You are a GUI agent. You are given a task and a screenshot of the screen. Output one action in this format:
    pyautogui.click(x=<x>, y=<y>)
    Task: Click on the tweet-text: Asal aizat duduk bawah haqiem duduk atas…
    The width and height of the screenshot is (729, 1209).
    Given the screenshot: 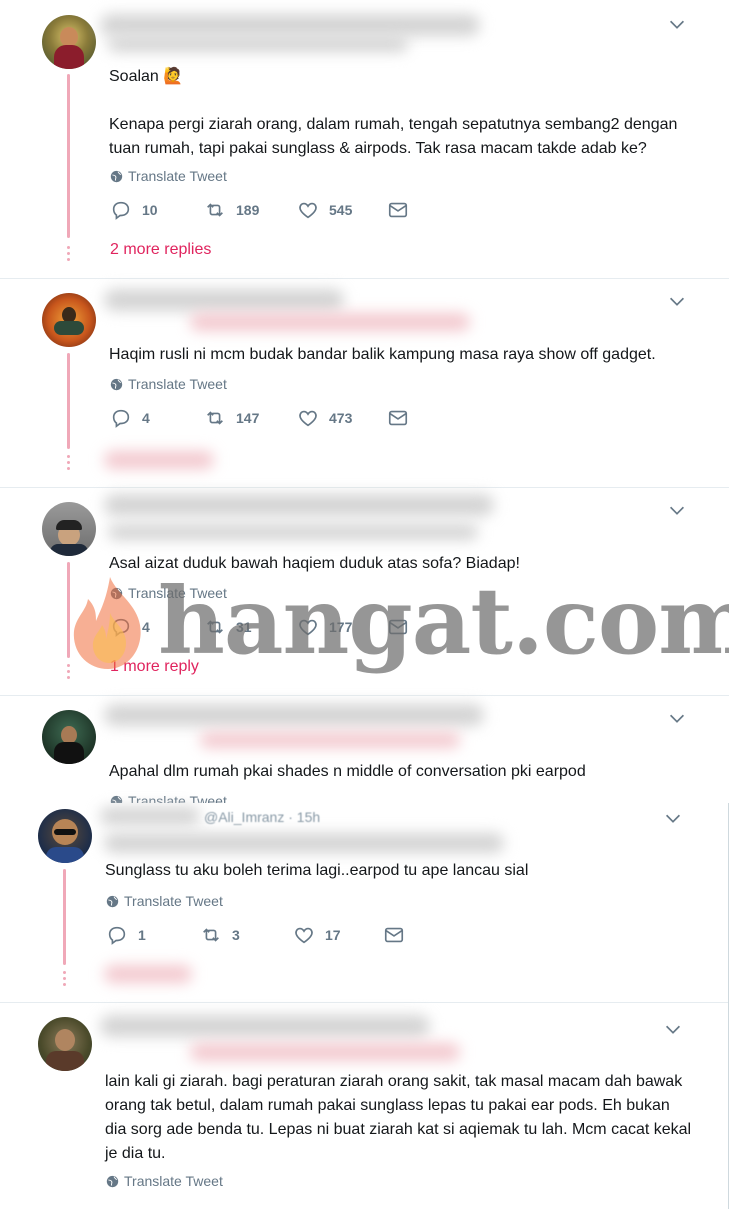 What is the action you would take?
    pyautogui.click(x=314, y=563)
    